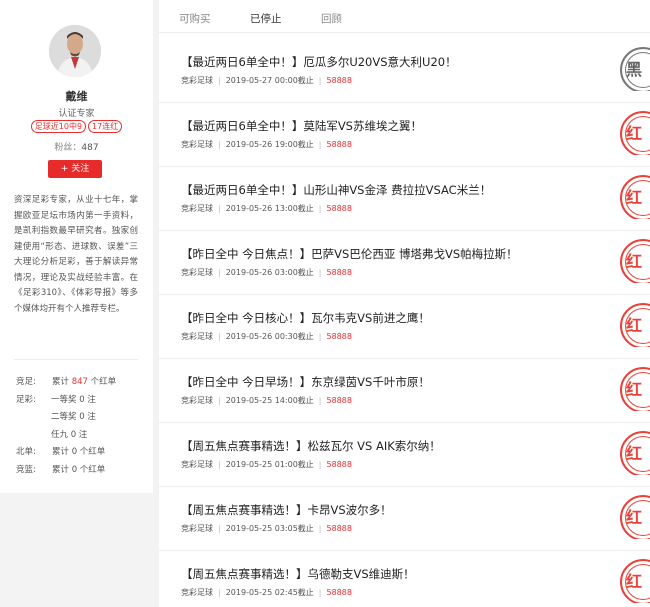  I want to click on plan-meta: 竞彩足球 | 2019-05-26 13:00截止 | 58888, so click(266, 208).